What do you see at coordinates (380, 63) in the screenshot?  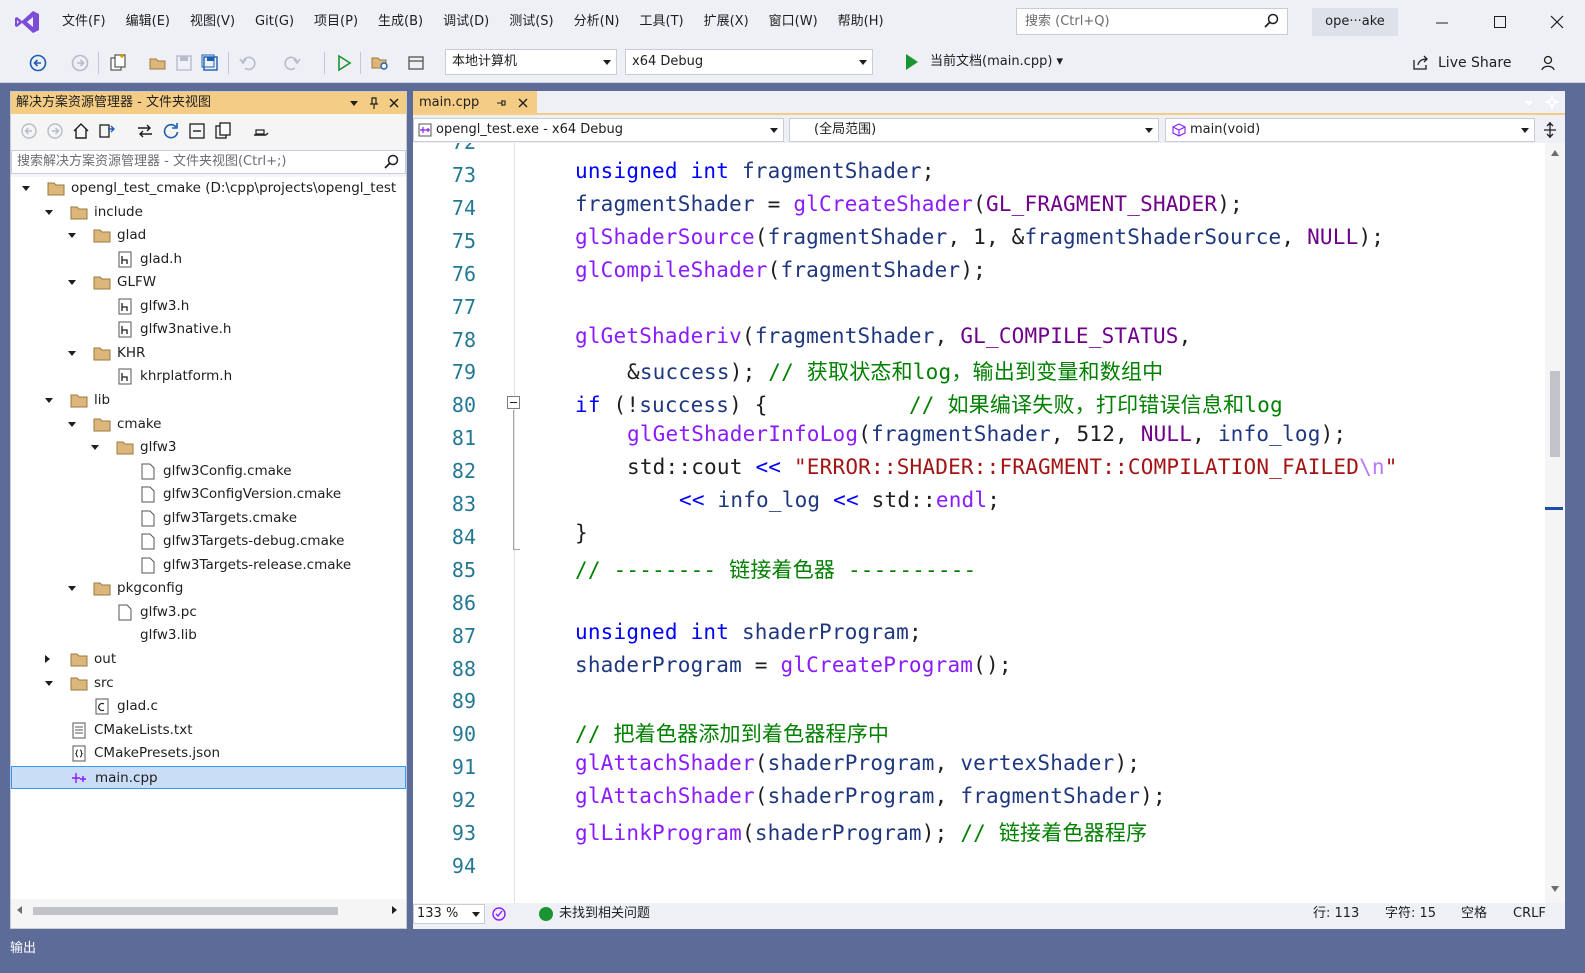 I see `folder-search-icon` at bounding box center [380, 63].